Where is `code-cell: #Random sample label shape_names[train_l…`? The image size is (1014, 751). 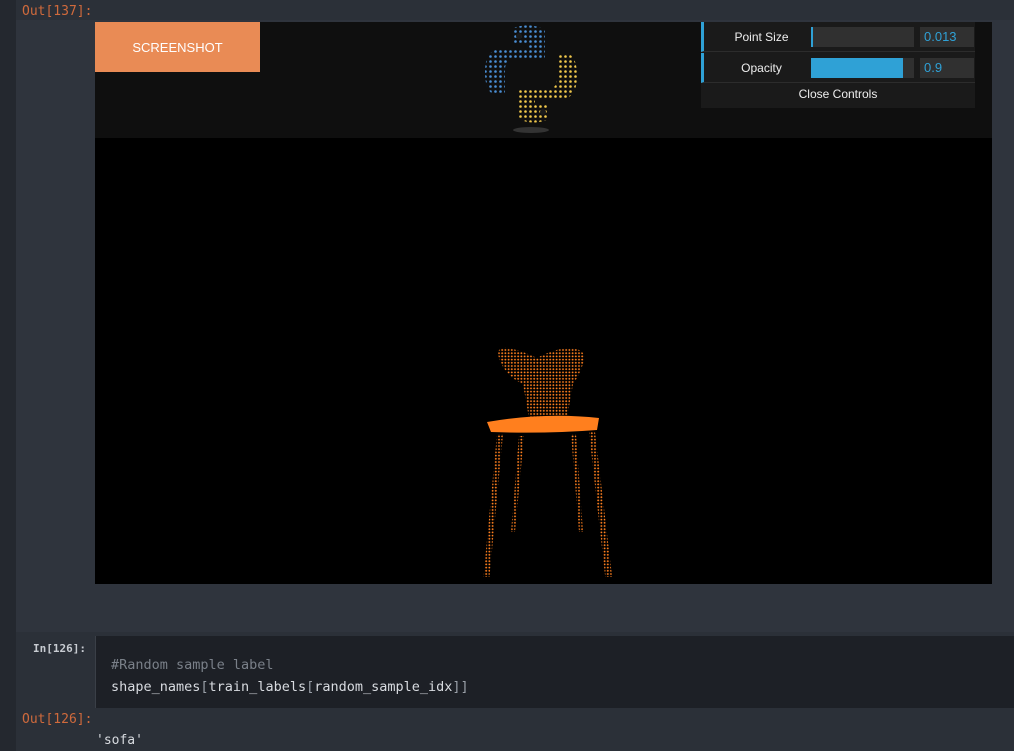 code-cell: #Random sample label shape_names[train_l… is located at coordinates (554, 672).